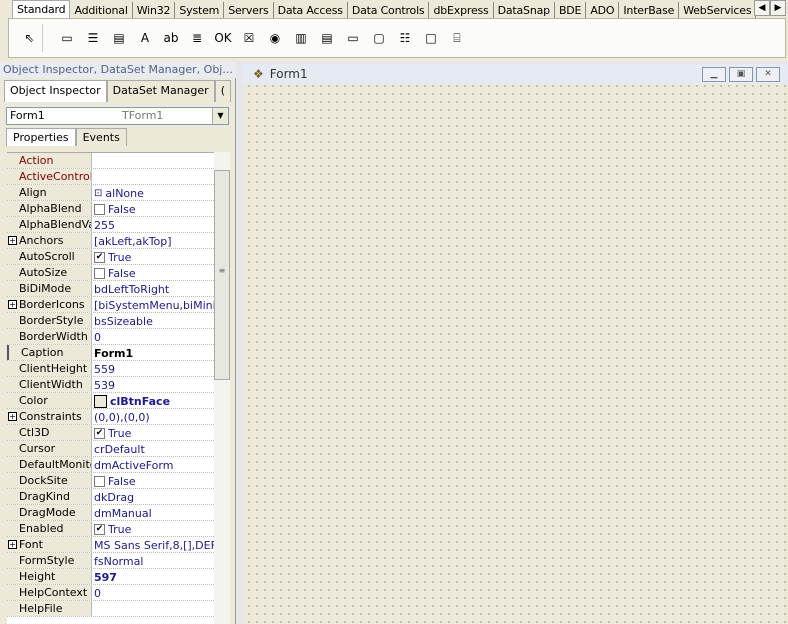  I want to click on property-row: ActiveControl, so click(110, 177).